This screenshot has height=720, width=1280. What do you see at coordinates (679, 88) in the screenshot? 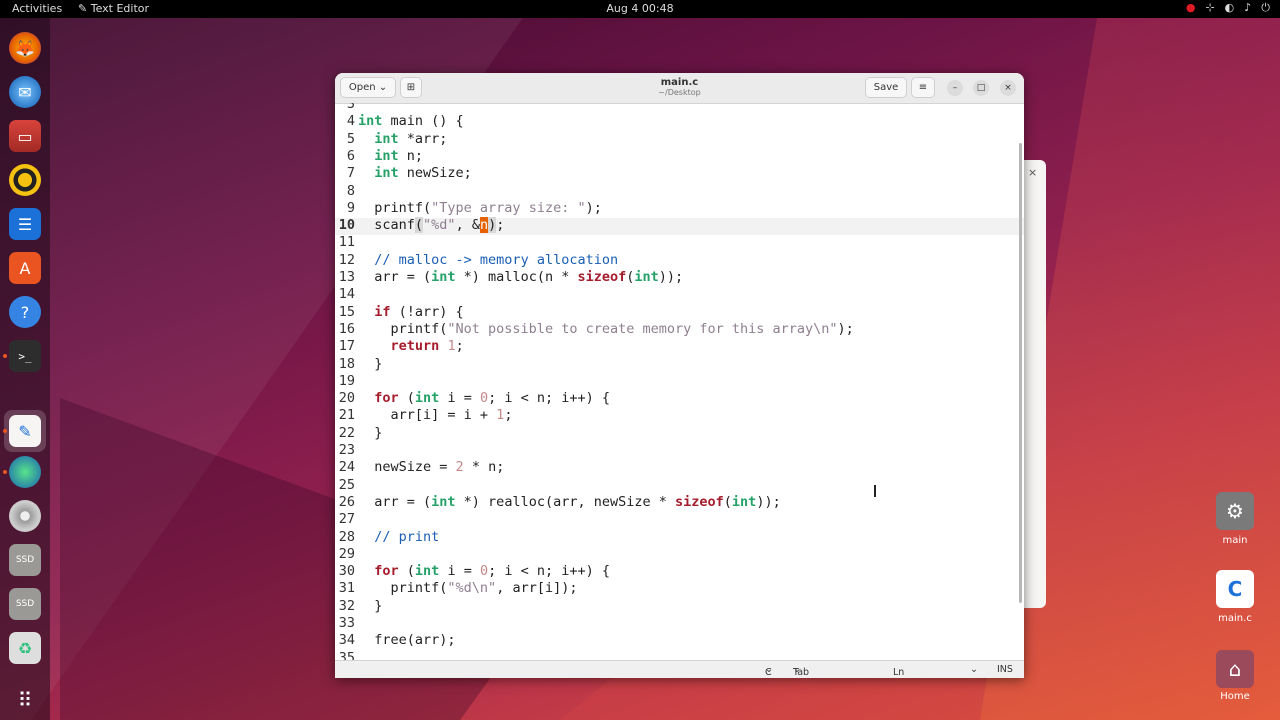
I see `header-bar: Open ⌄ ⊞ main.c ~/Desktop Save ≡ – □ ×` at bounding box center [679, 88].